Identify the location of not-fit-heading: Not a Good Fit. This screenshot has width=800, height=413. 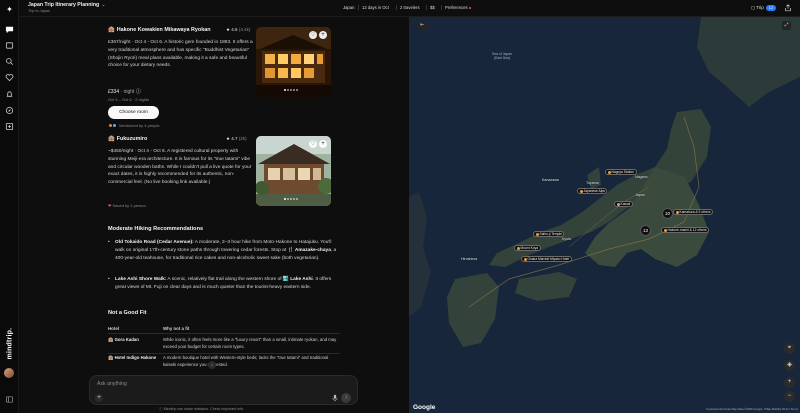
(127, 313).